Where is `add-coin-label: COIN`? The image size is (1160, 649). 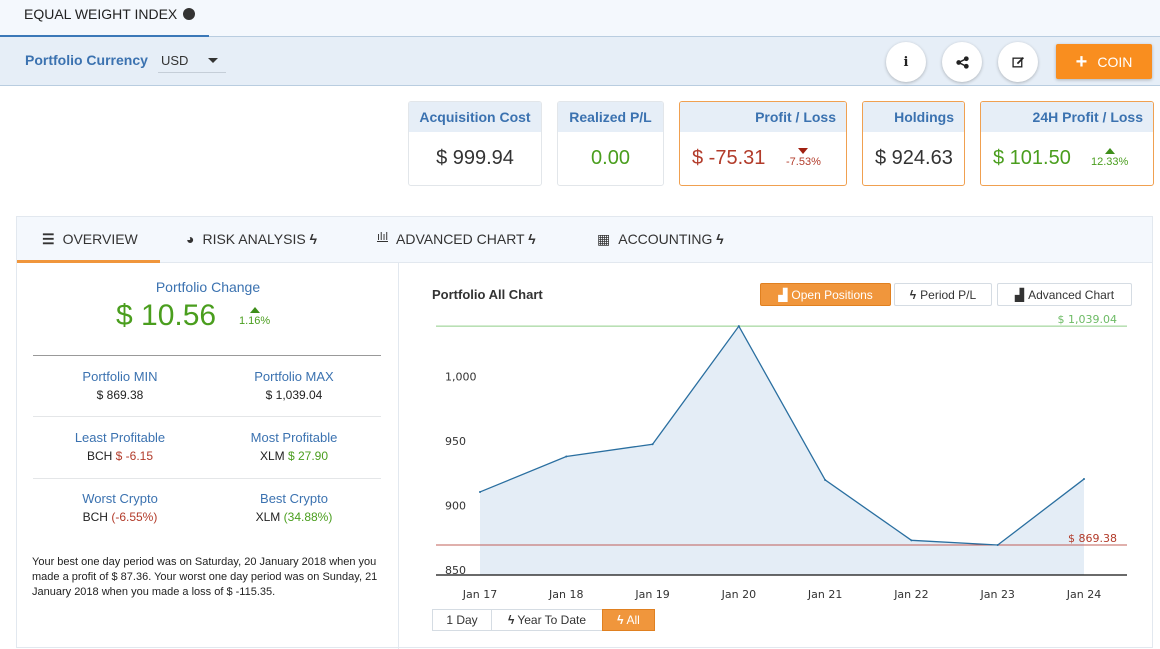 add-coin-label: COIN is located at coordinates (1115, 61).